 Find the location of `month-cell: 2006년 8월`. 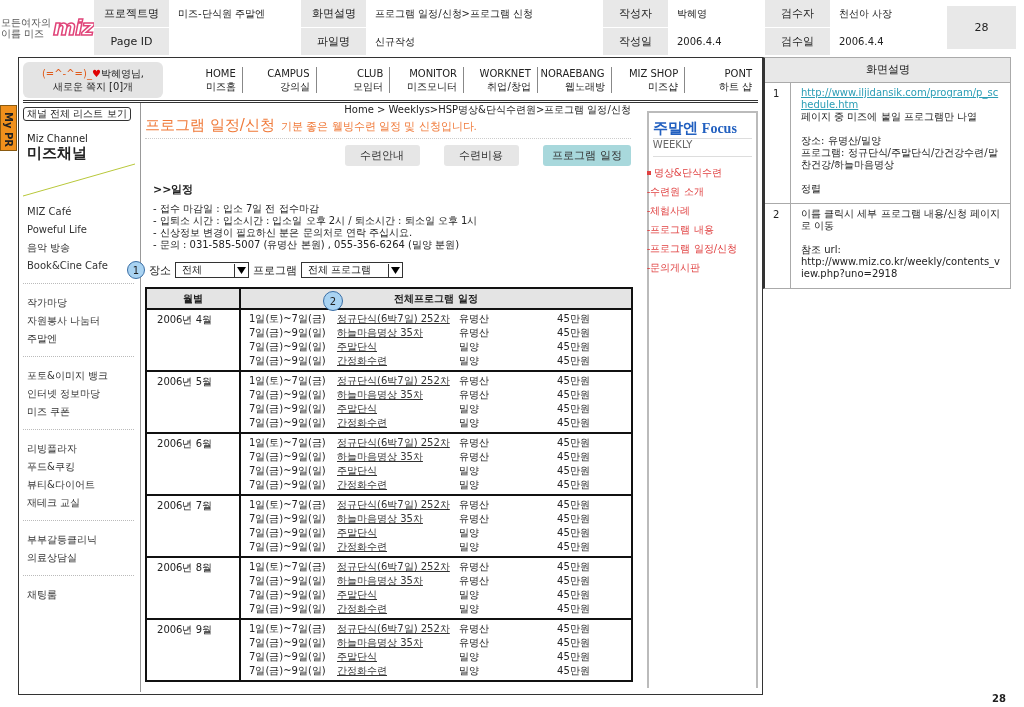

month-cell: 2006년 8월 is located at coordinates (184, 567).